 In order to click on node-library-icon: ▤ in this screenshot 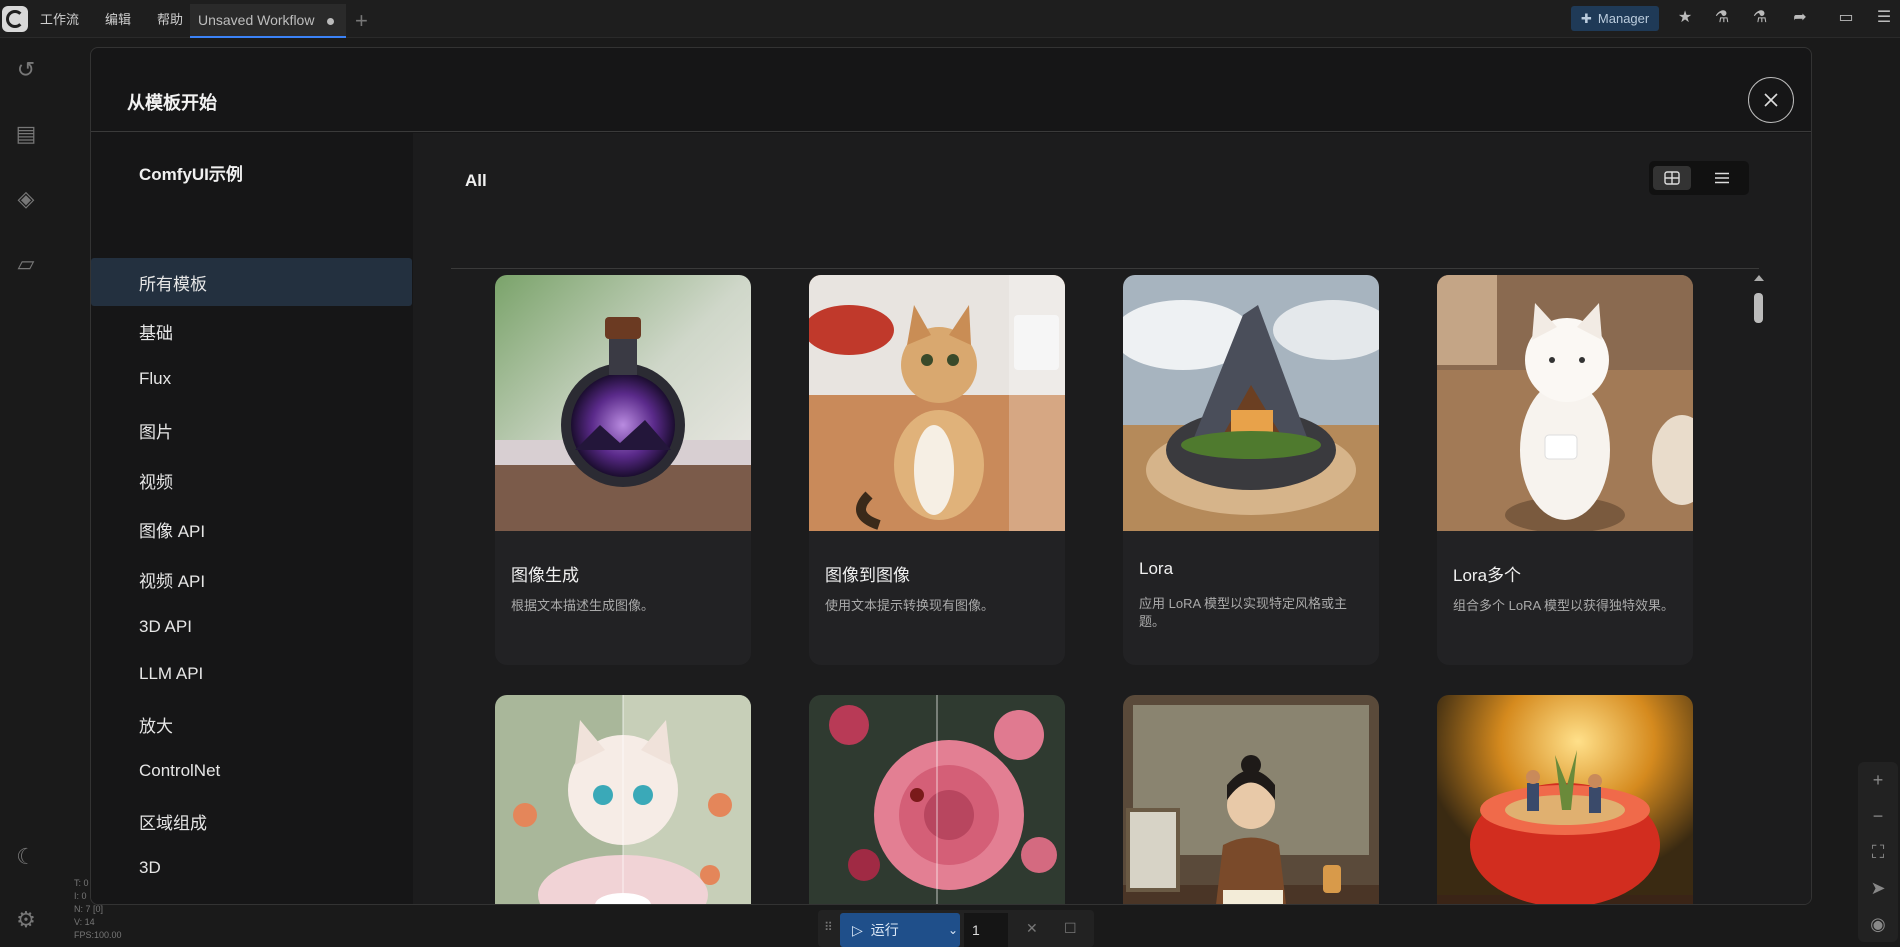, I will do `click(26, 134)`.